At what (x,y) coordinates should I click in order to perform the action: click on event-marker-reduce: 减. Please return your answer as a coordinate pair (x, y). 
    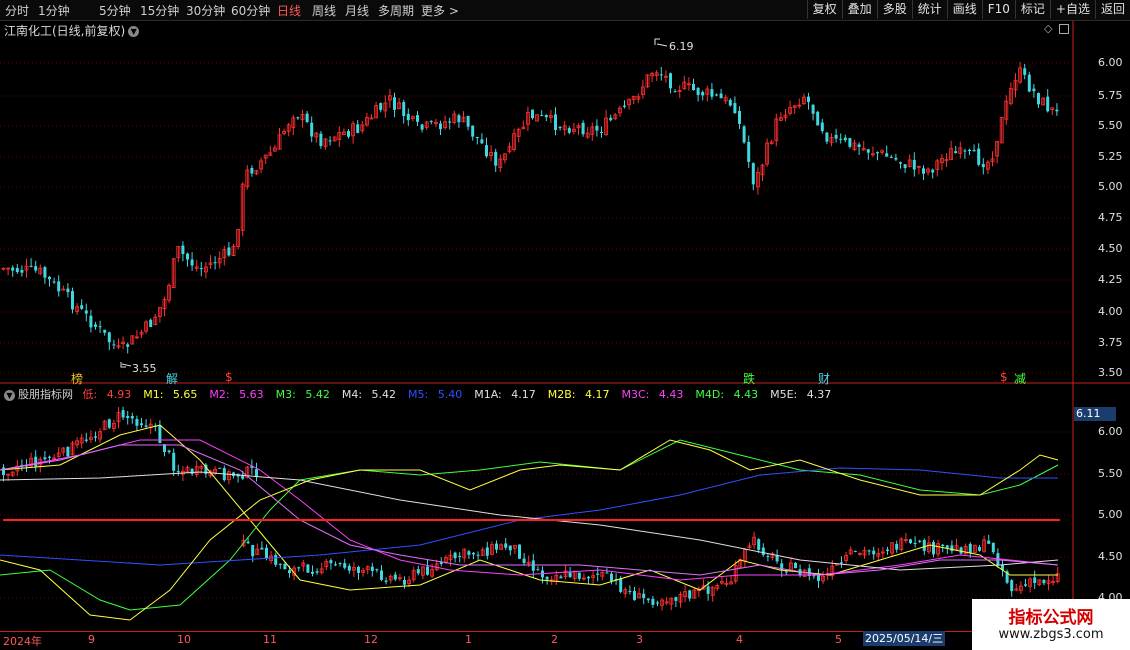
    Looking at the image, I should click on (1020, 378).